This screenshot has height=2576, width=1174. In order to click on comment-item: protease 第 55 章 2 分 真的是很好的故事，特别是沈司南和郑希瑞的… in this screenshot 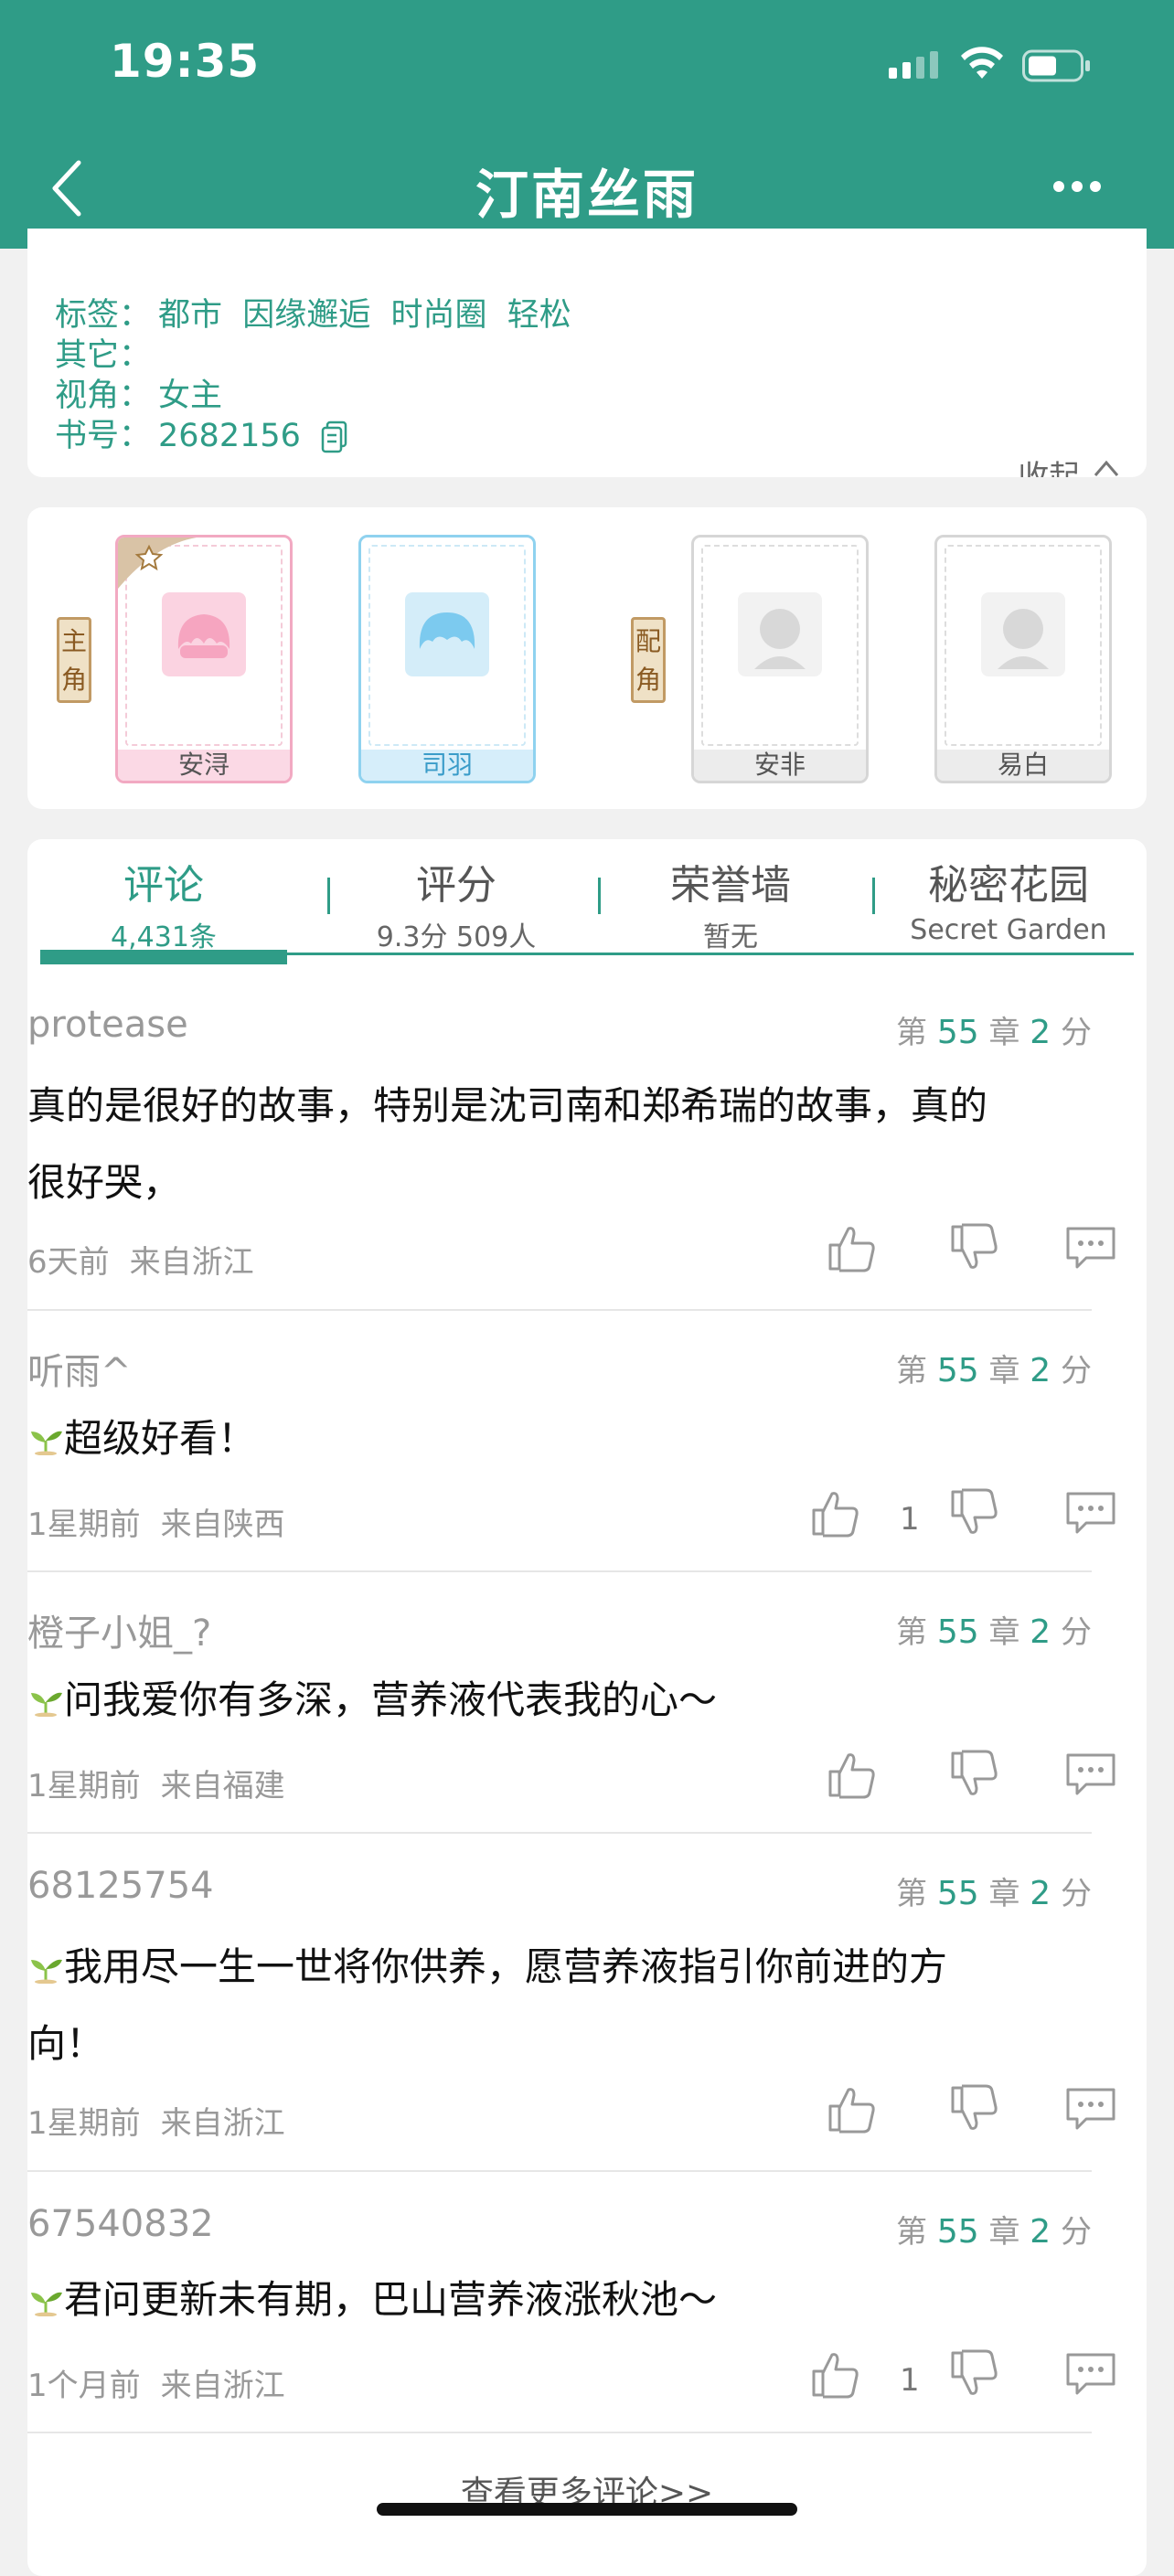, I will do `click(571, 1157)`.